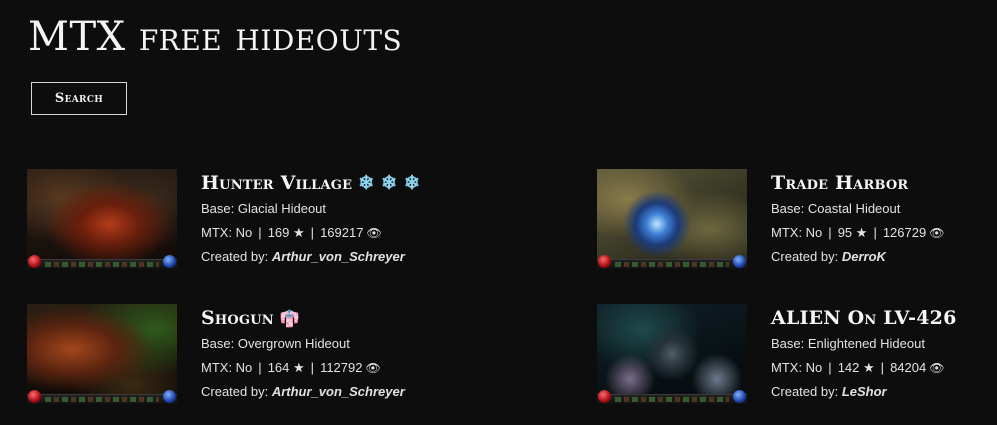  Describe the element at coordinates (289, 318) in the screenshot. I see `kimono-icon: 👘` at that location.